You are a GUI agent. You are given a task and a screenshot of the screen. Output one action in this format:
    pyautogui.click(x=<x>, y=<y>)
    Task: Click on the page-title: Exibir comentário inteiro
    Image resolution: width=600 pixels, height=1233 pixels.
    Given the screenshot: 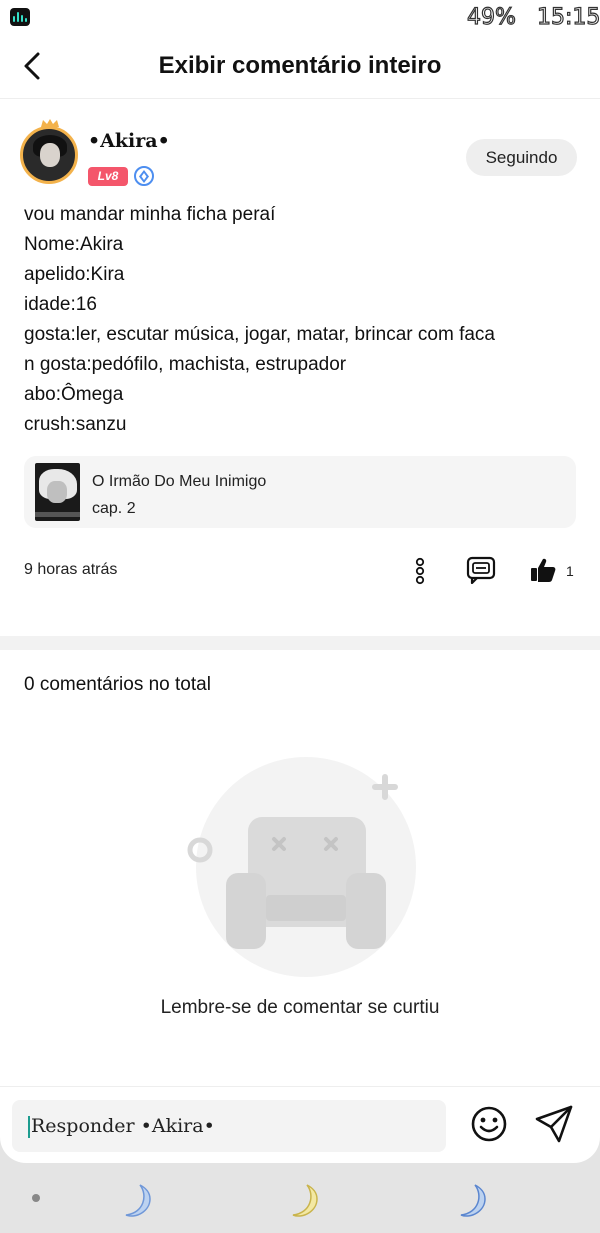 What is the action you would take?
    pyautogui.click(x=300, y=65)
    